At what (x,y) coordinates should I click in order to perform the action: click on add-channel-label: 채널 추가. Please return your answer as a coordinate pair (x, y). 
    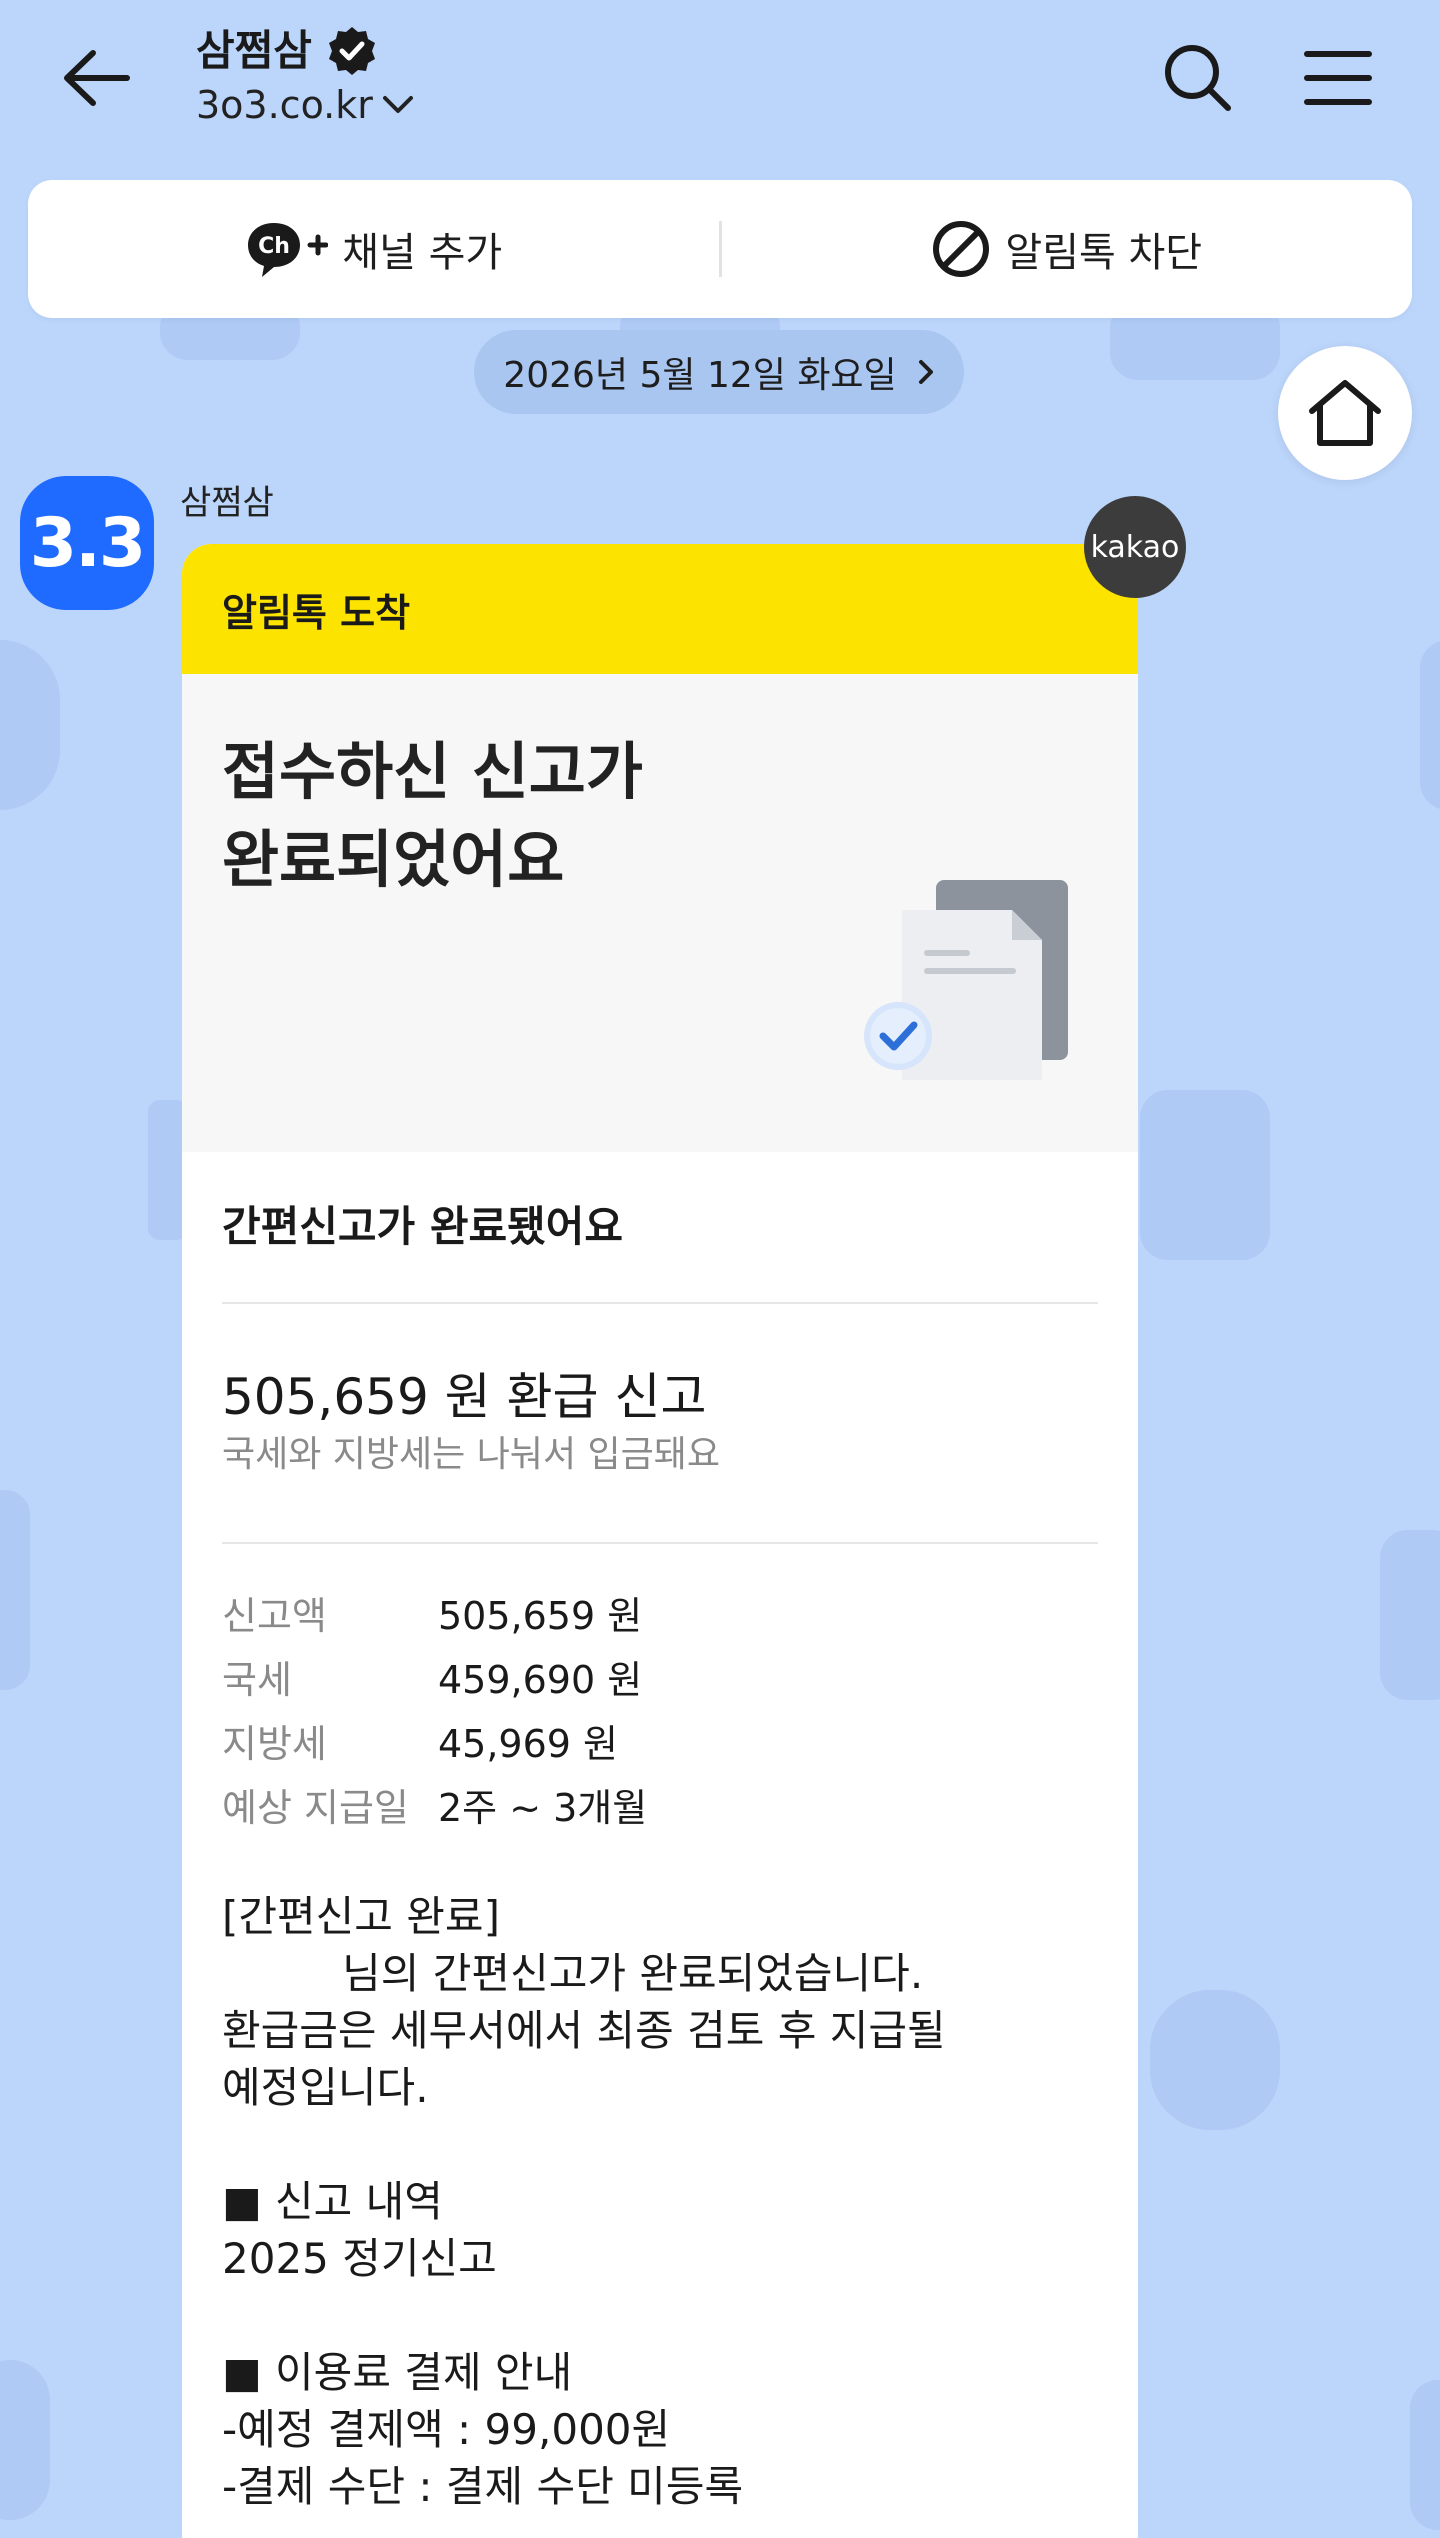
    Looking at the image, I should click on (422, 253).